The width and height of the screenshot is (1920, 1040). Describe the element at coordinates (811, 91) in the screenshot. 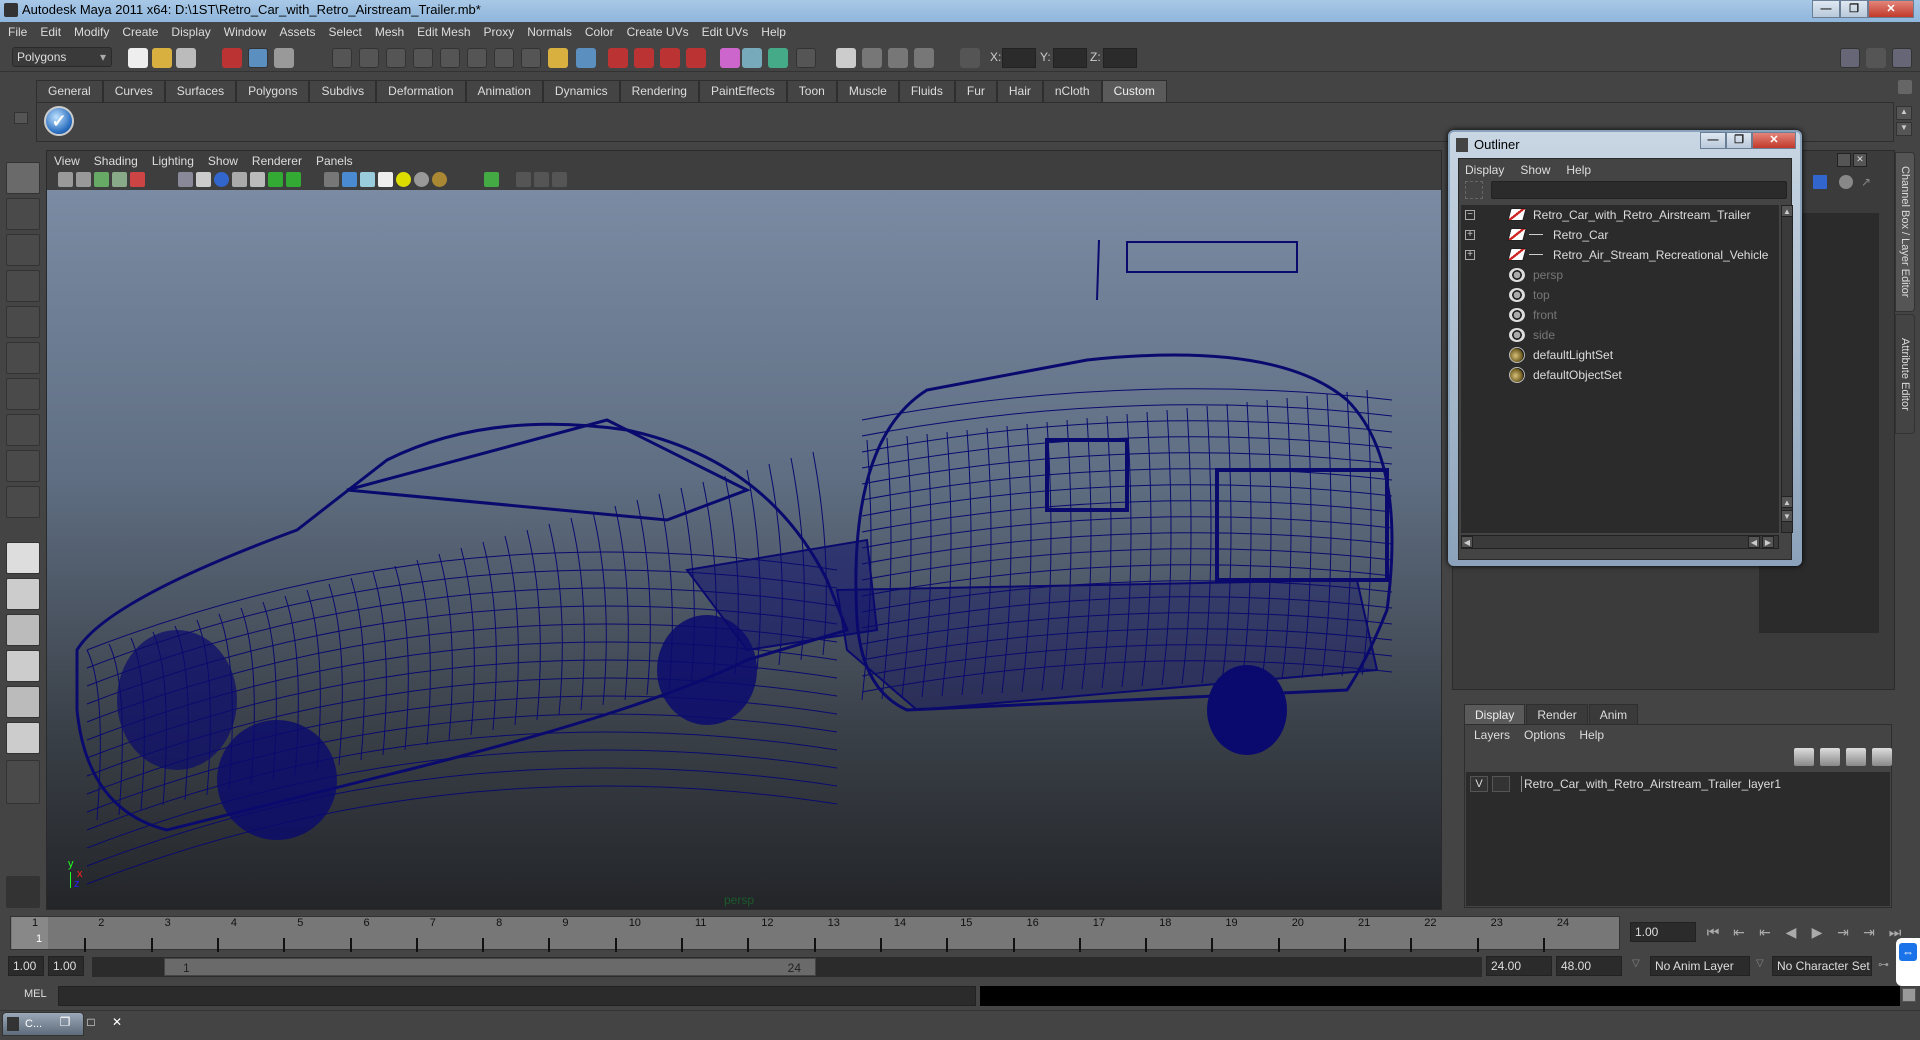

I see `shelf-tab-toon: Toon` at that location.